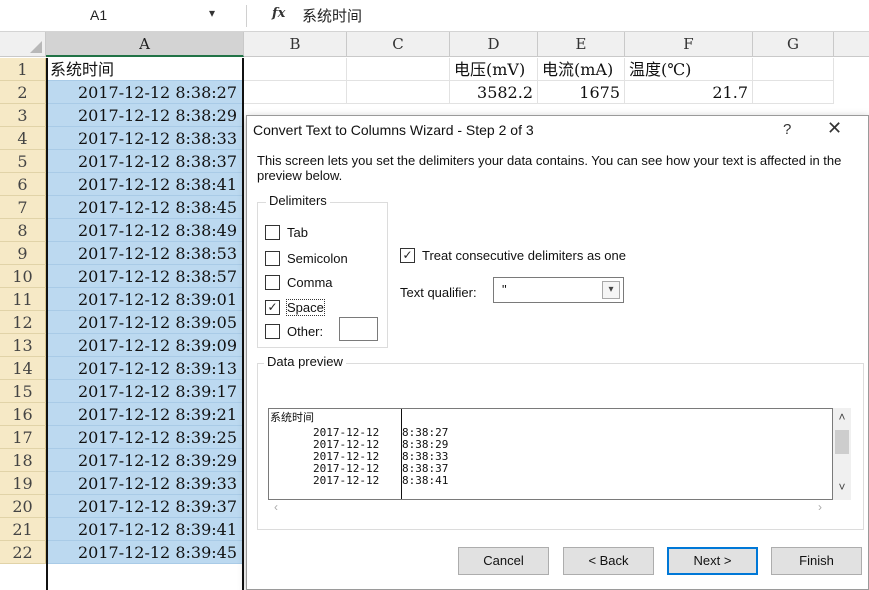 This screenshot has height=590, width=869. What do you see at coordinates (689, 92) in the screenshot?
I see `cell-f: 21.7` at bounding box center [689, 92].